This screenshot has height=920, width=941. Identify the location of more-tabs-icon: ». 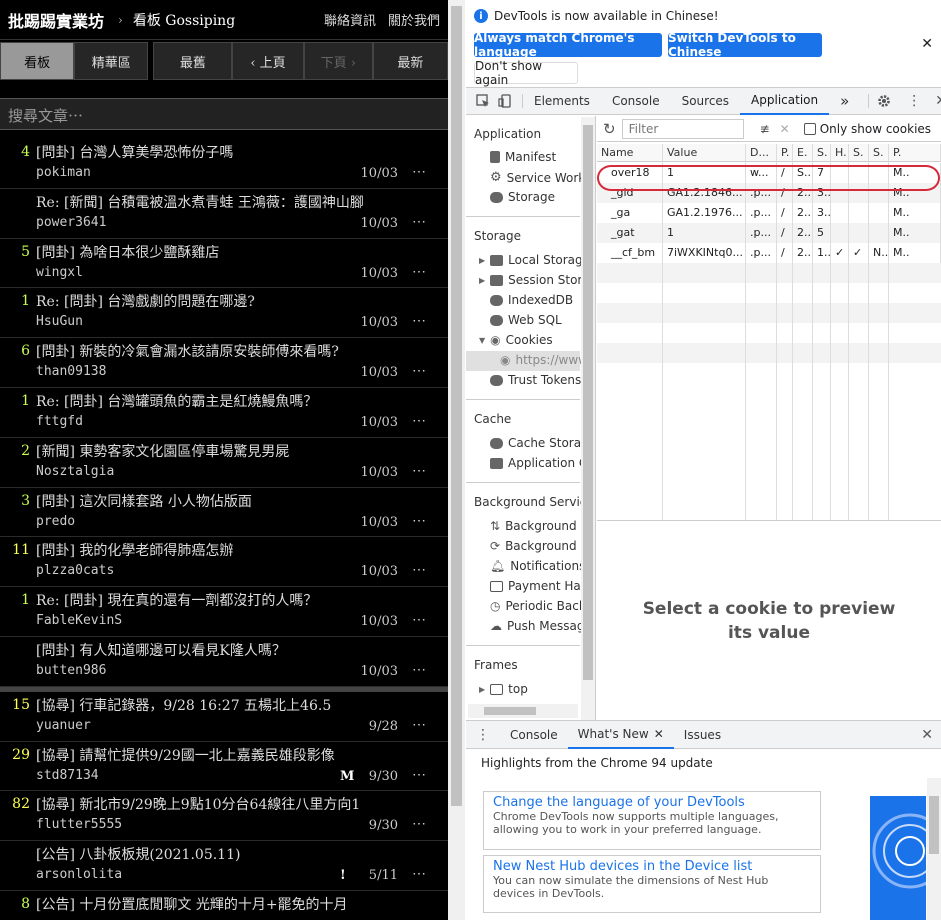
(844, 101).